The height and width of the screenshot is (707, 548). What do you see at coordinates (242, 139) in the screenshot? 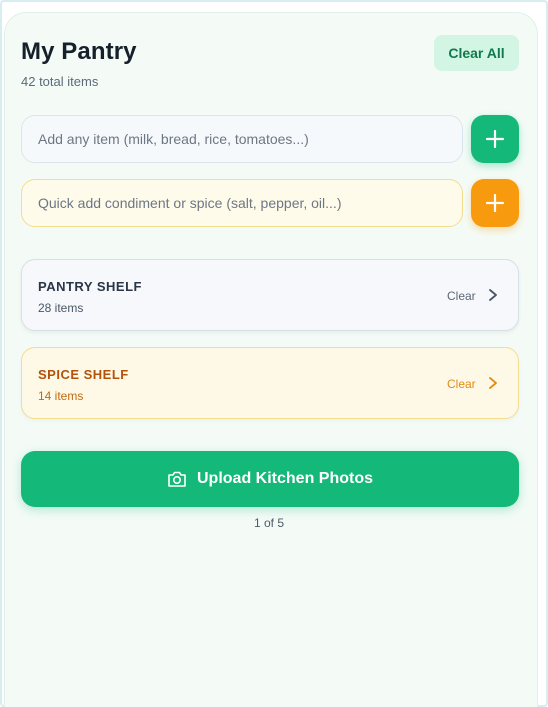
I see `add-item-input` at bounding box center [242, 139].